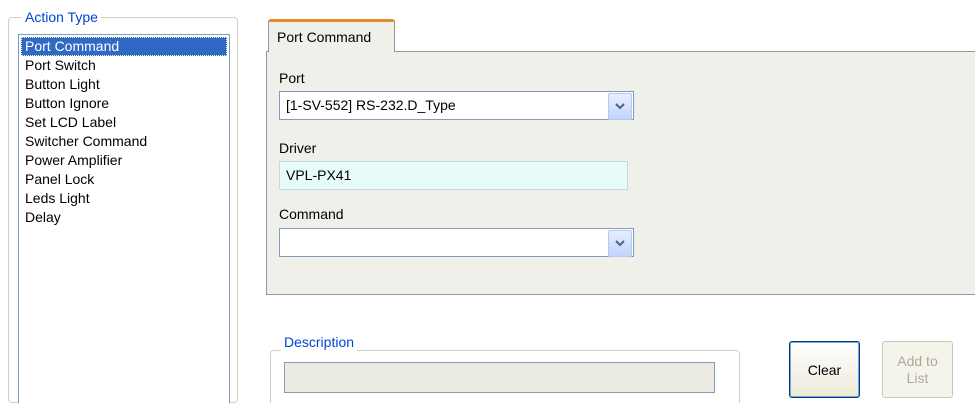 The height and width of the screenshot is (403, 975). I want to click on list-item-set-lcd-label: Set LCD Label, so click(124, 122).